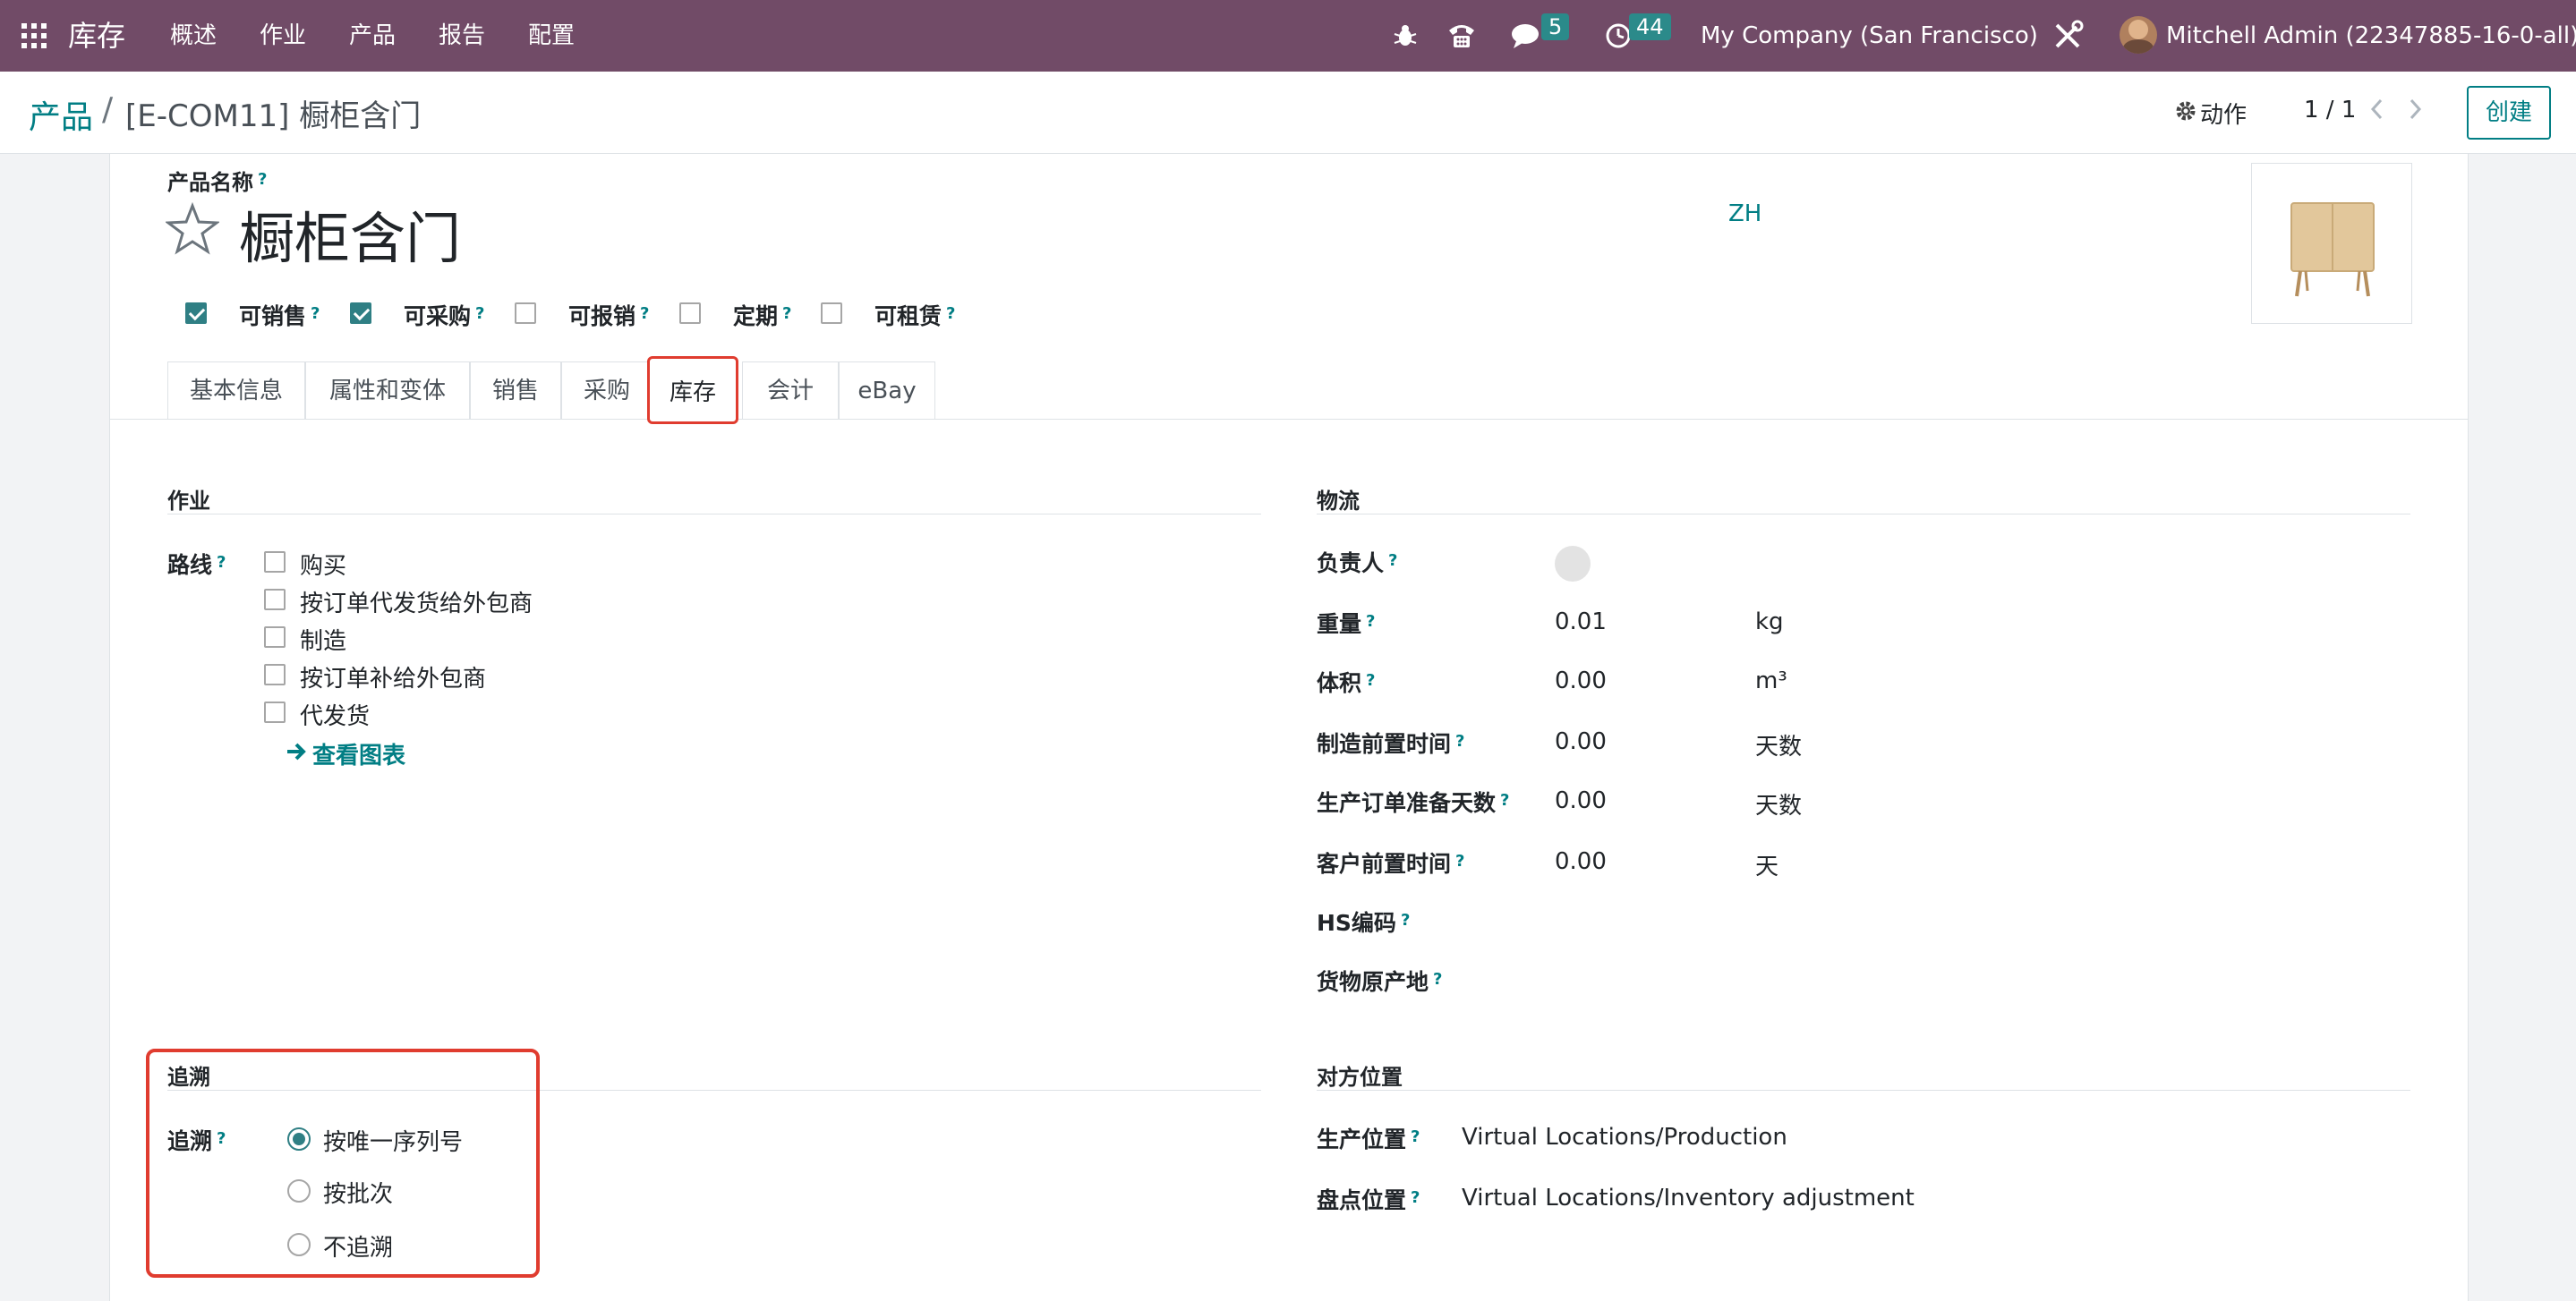 The image size is (2576, 1301). Describe the element at coordinates (1624, 1137) in the screenshot. I see `production-location-field: Virtual Locations/Production` at that location.